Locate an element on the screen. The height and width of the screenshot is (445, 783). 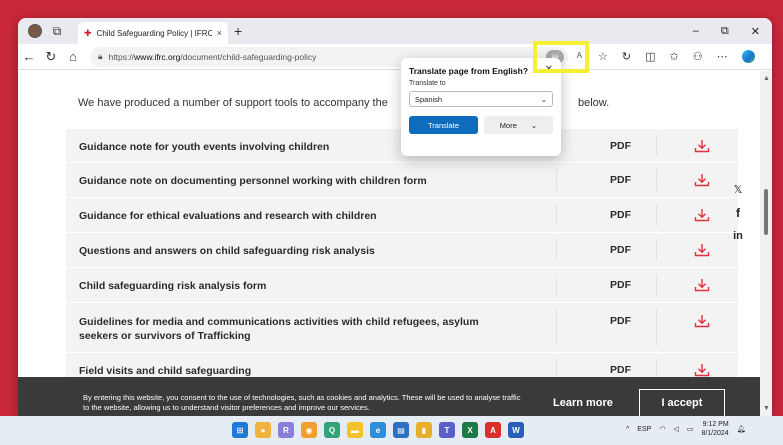
x-share-icon: 𝕏 is located at coordinates (738, 189).